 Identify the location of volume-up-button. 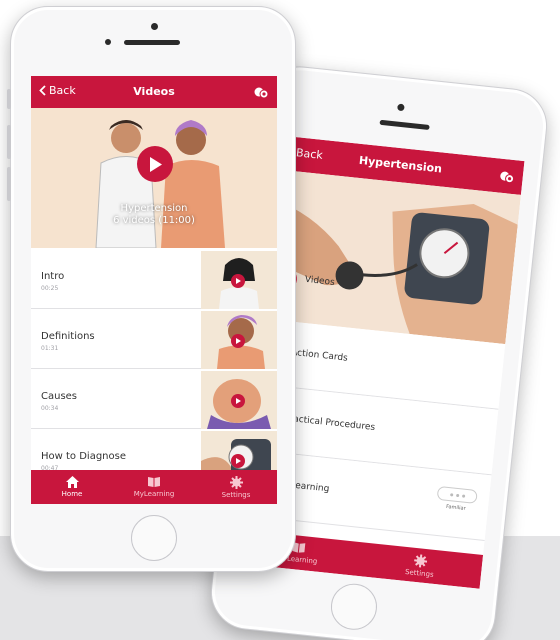
(9, 142).